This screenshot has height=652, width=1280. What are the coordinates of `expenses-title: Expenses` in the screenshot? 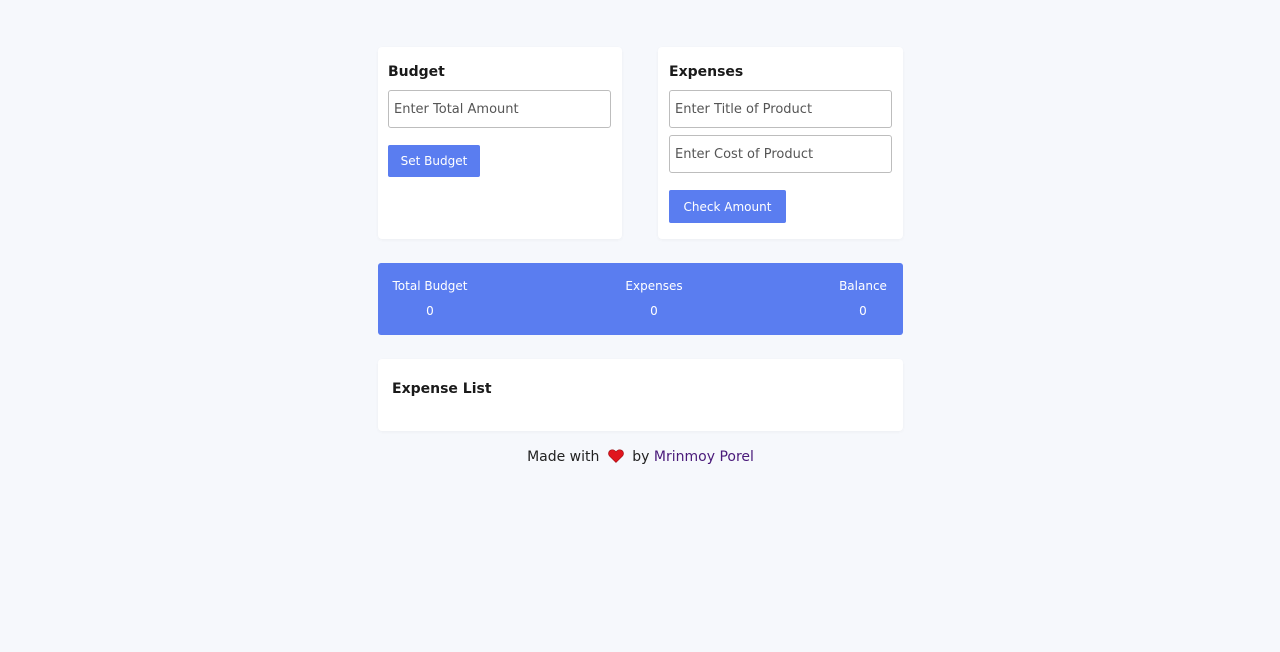 It's located at (706, 72).